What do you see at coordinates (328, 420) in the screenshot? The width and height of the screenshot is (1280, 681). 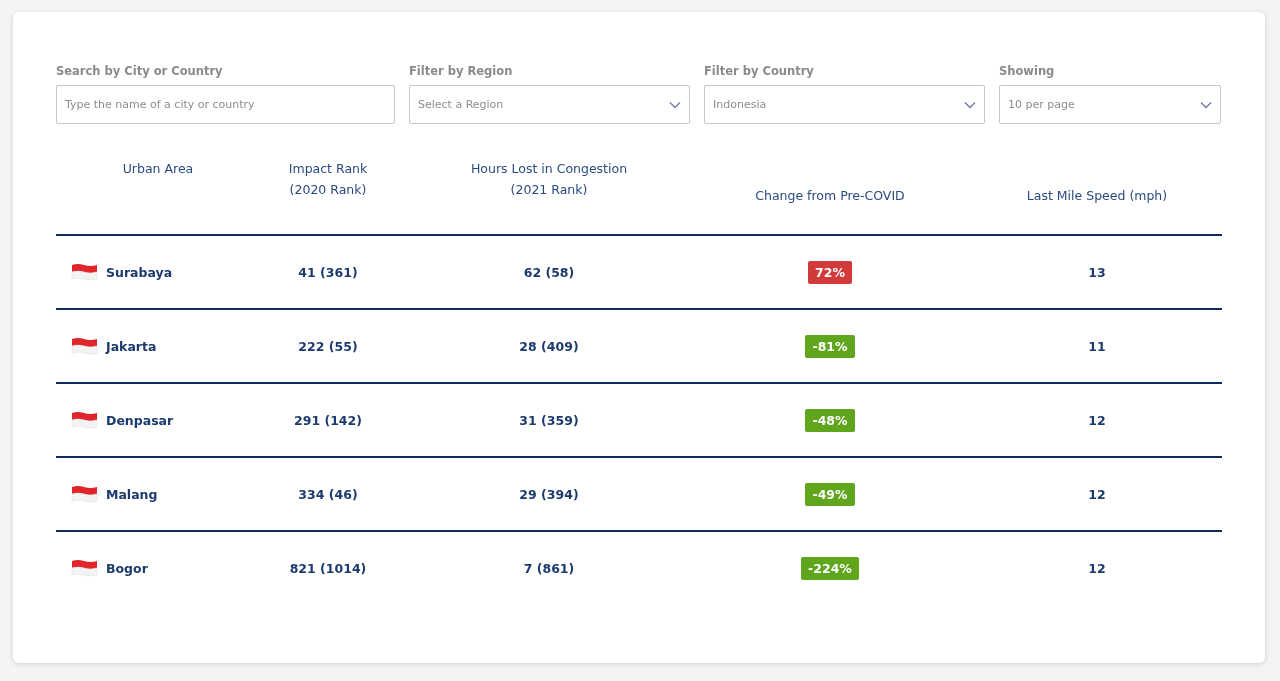 I see `impact-rank: 291 (142)` at bounding box center [328, 420].